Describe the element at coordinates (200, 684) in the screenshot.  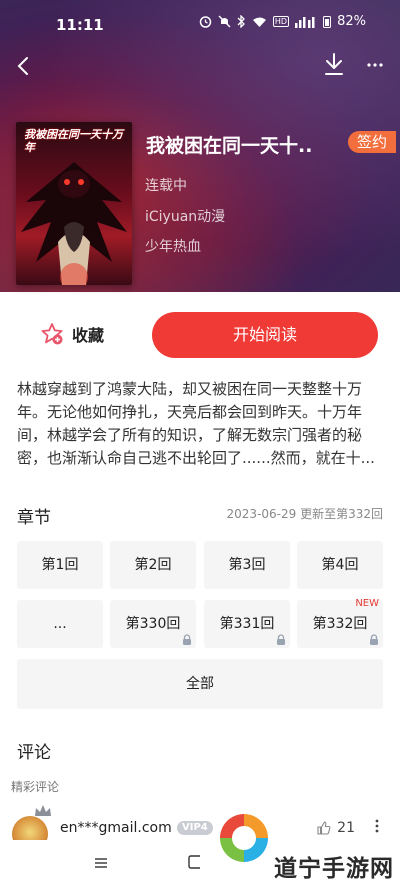
I see `all-chapters-button: 全部` at that location.